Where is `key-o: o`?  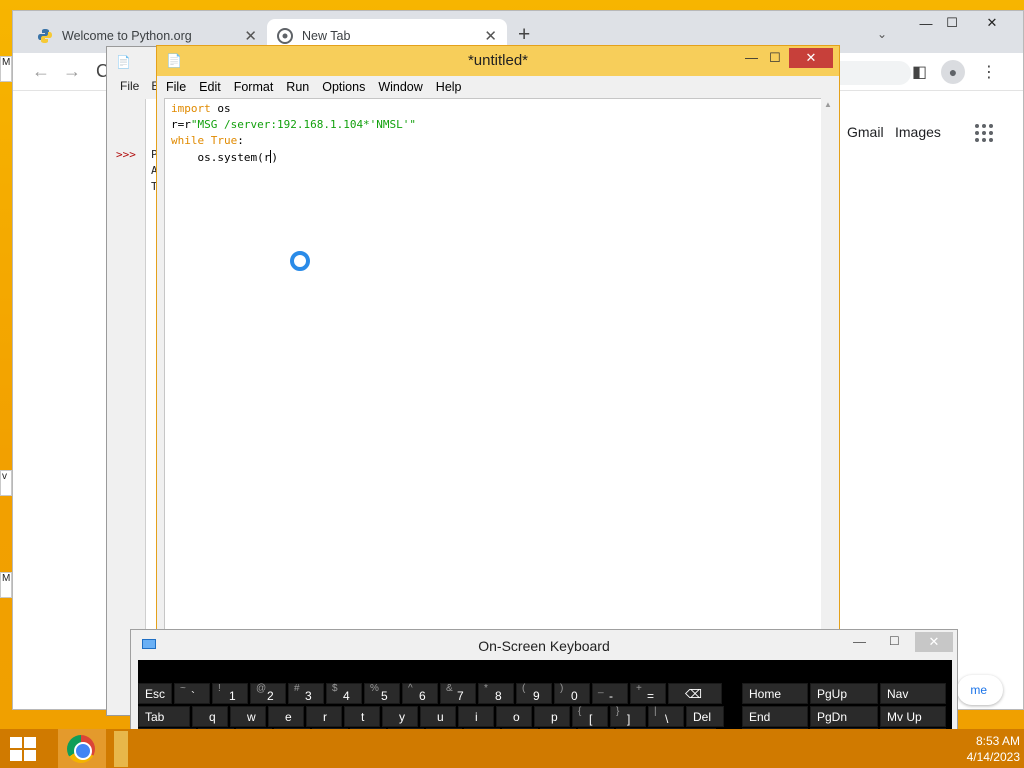
key-o: o is located at coordinates (514, 716).